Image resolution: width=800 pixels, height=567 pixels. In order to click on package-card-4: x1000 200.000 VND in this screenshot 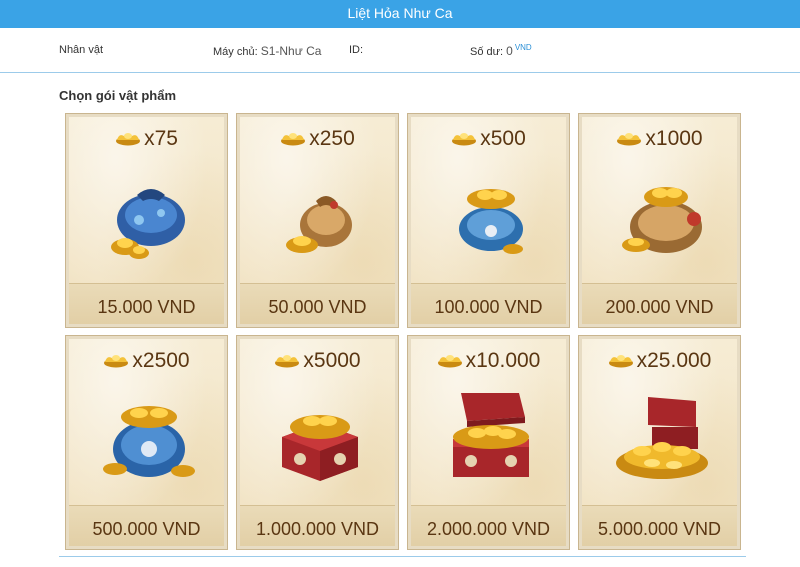, I will do `click(659, 220)`.